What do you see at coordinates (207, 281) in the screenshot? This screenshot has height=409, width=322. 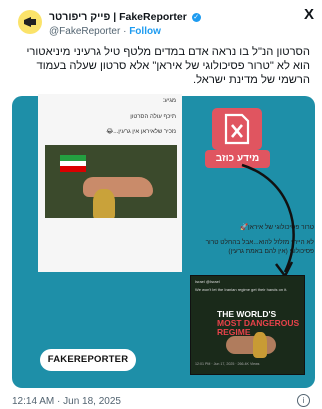 I see `embedded-handle: Israel @Israel` at bounding box center [207, 281].